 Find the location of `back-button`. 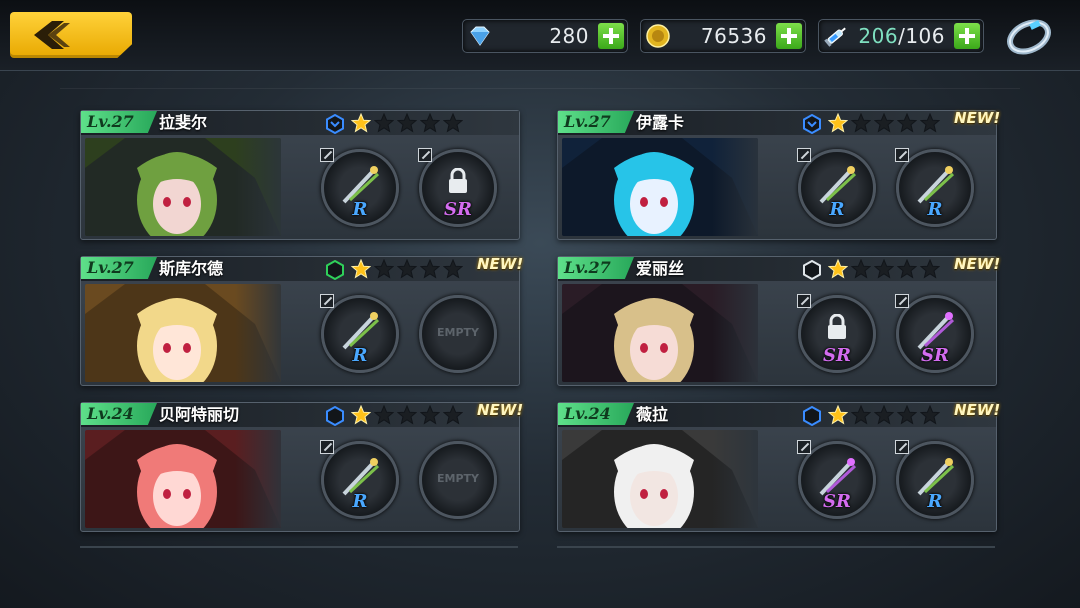

back-button is located at coordinates (71, 35).